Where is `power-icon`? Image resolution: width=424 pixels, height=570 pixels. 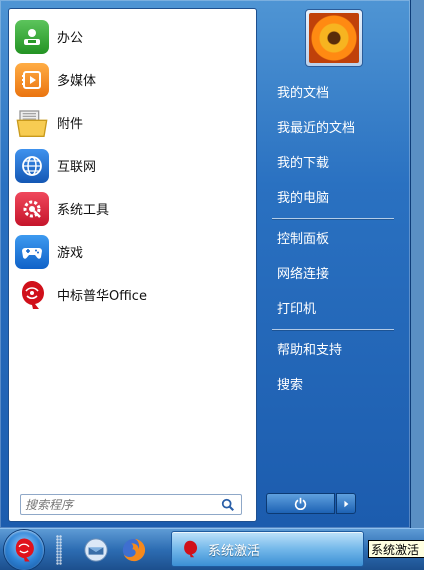 power-icon is located at coordinates (300, 503).